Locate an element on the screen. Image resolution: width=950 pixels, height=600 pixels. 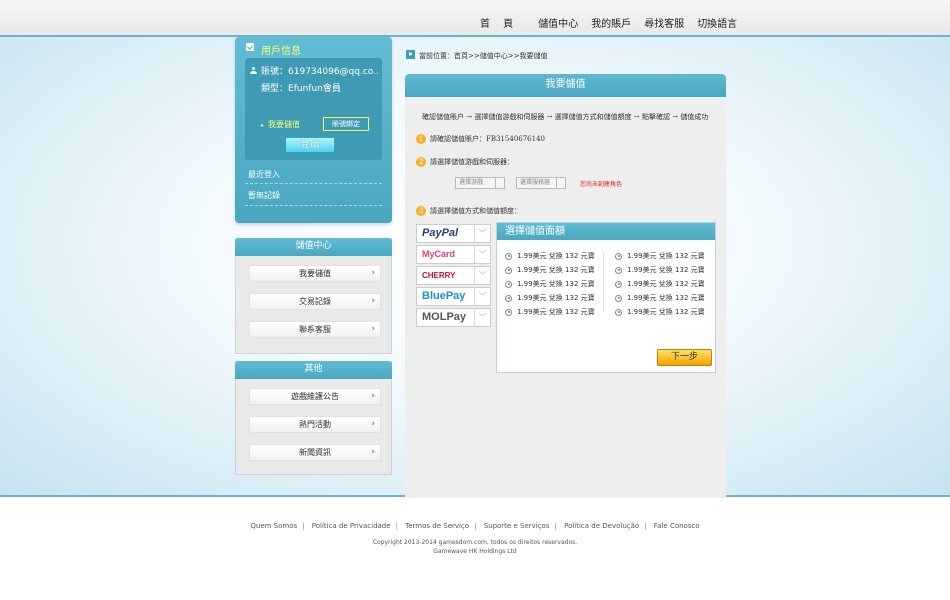
recharge-center-panel: 儲值中心 我要儲值 › 交易記錄 › 聯系客服 › is located at coordinates (313, 296).